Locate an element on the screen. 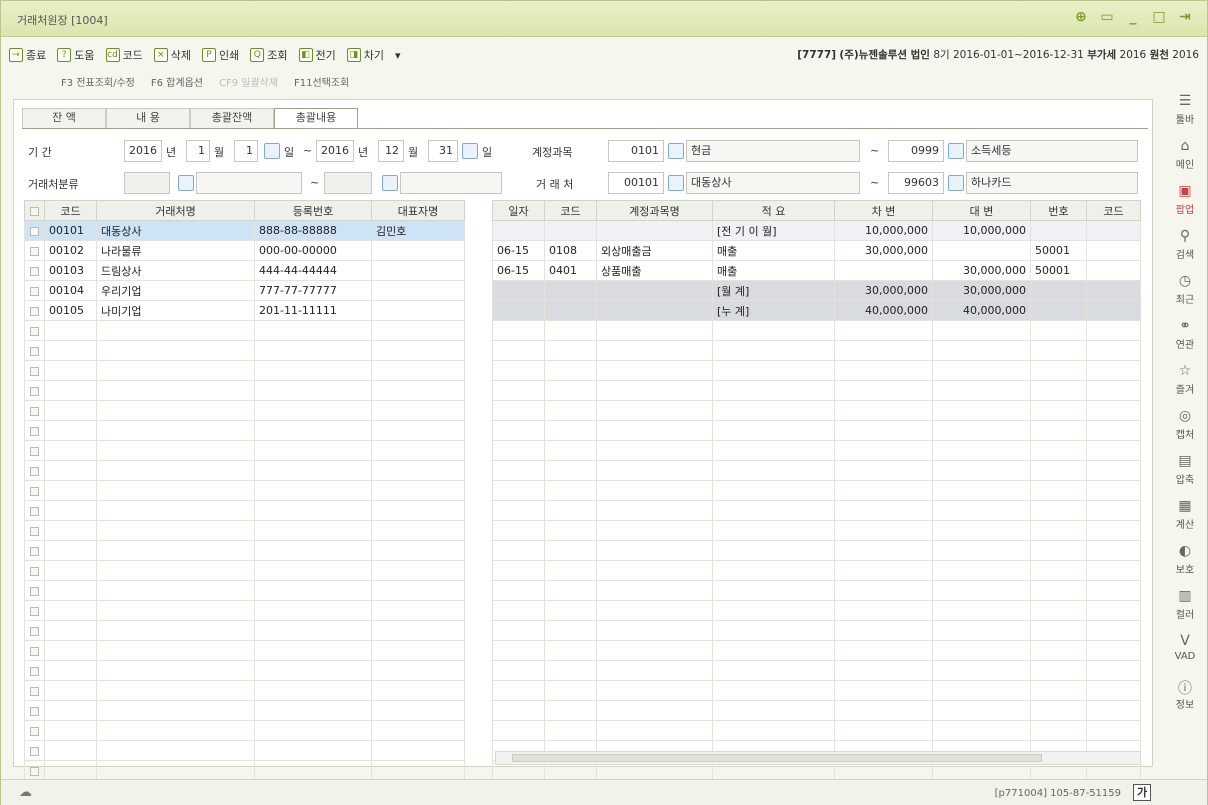 The image size is (1208, 805). cell-memo: [월 계] is located at coordinates (773, 290).